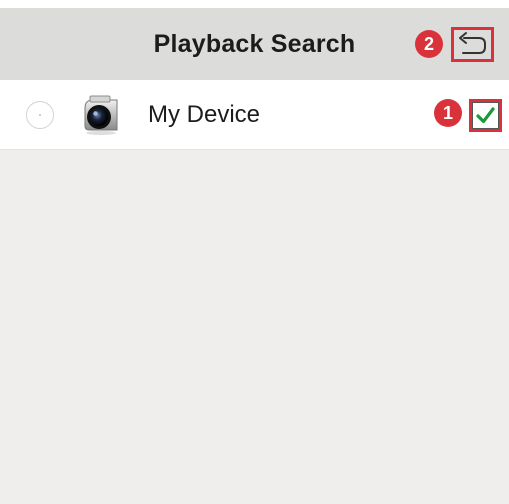  What do you see at coordinates (485, 115) in the screenshot?
I see `checkbox-highlight` at bounding box center [485, 115].